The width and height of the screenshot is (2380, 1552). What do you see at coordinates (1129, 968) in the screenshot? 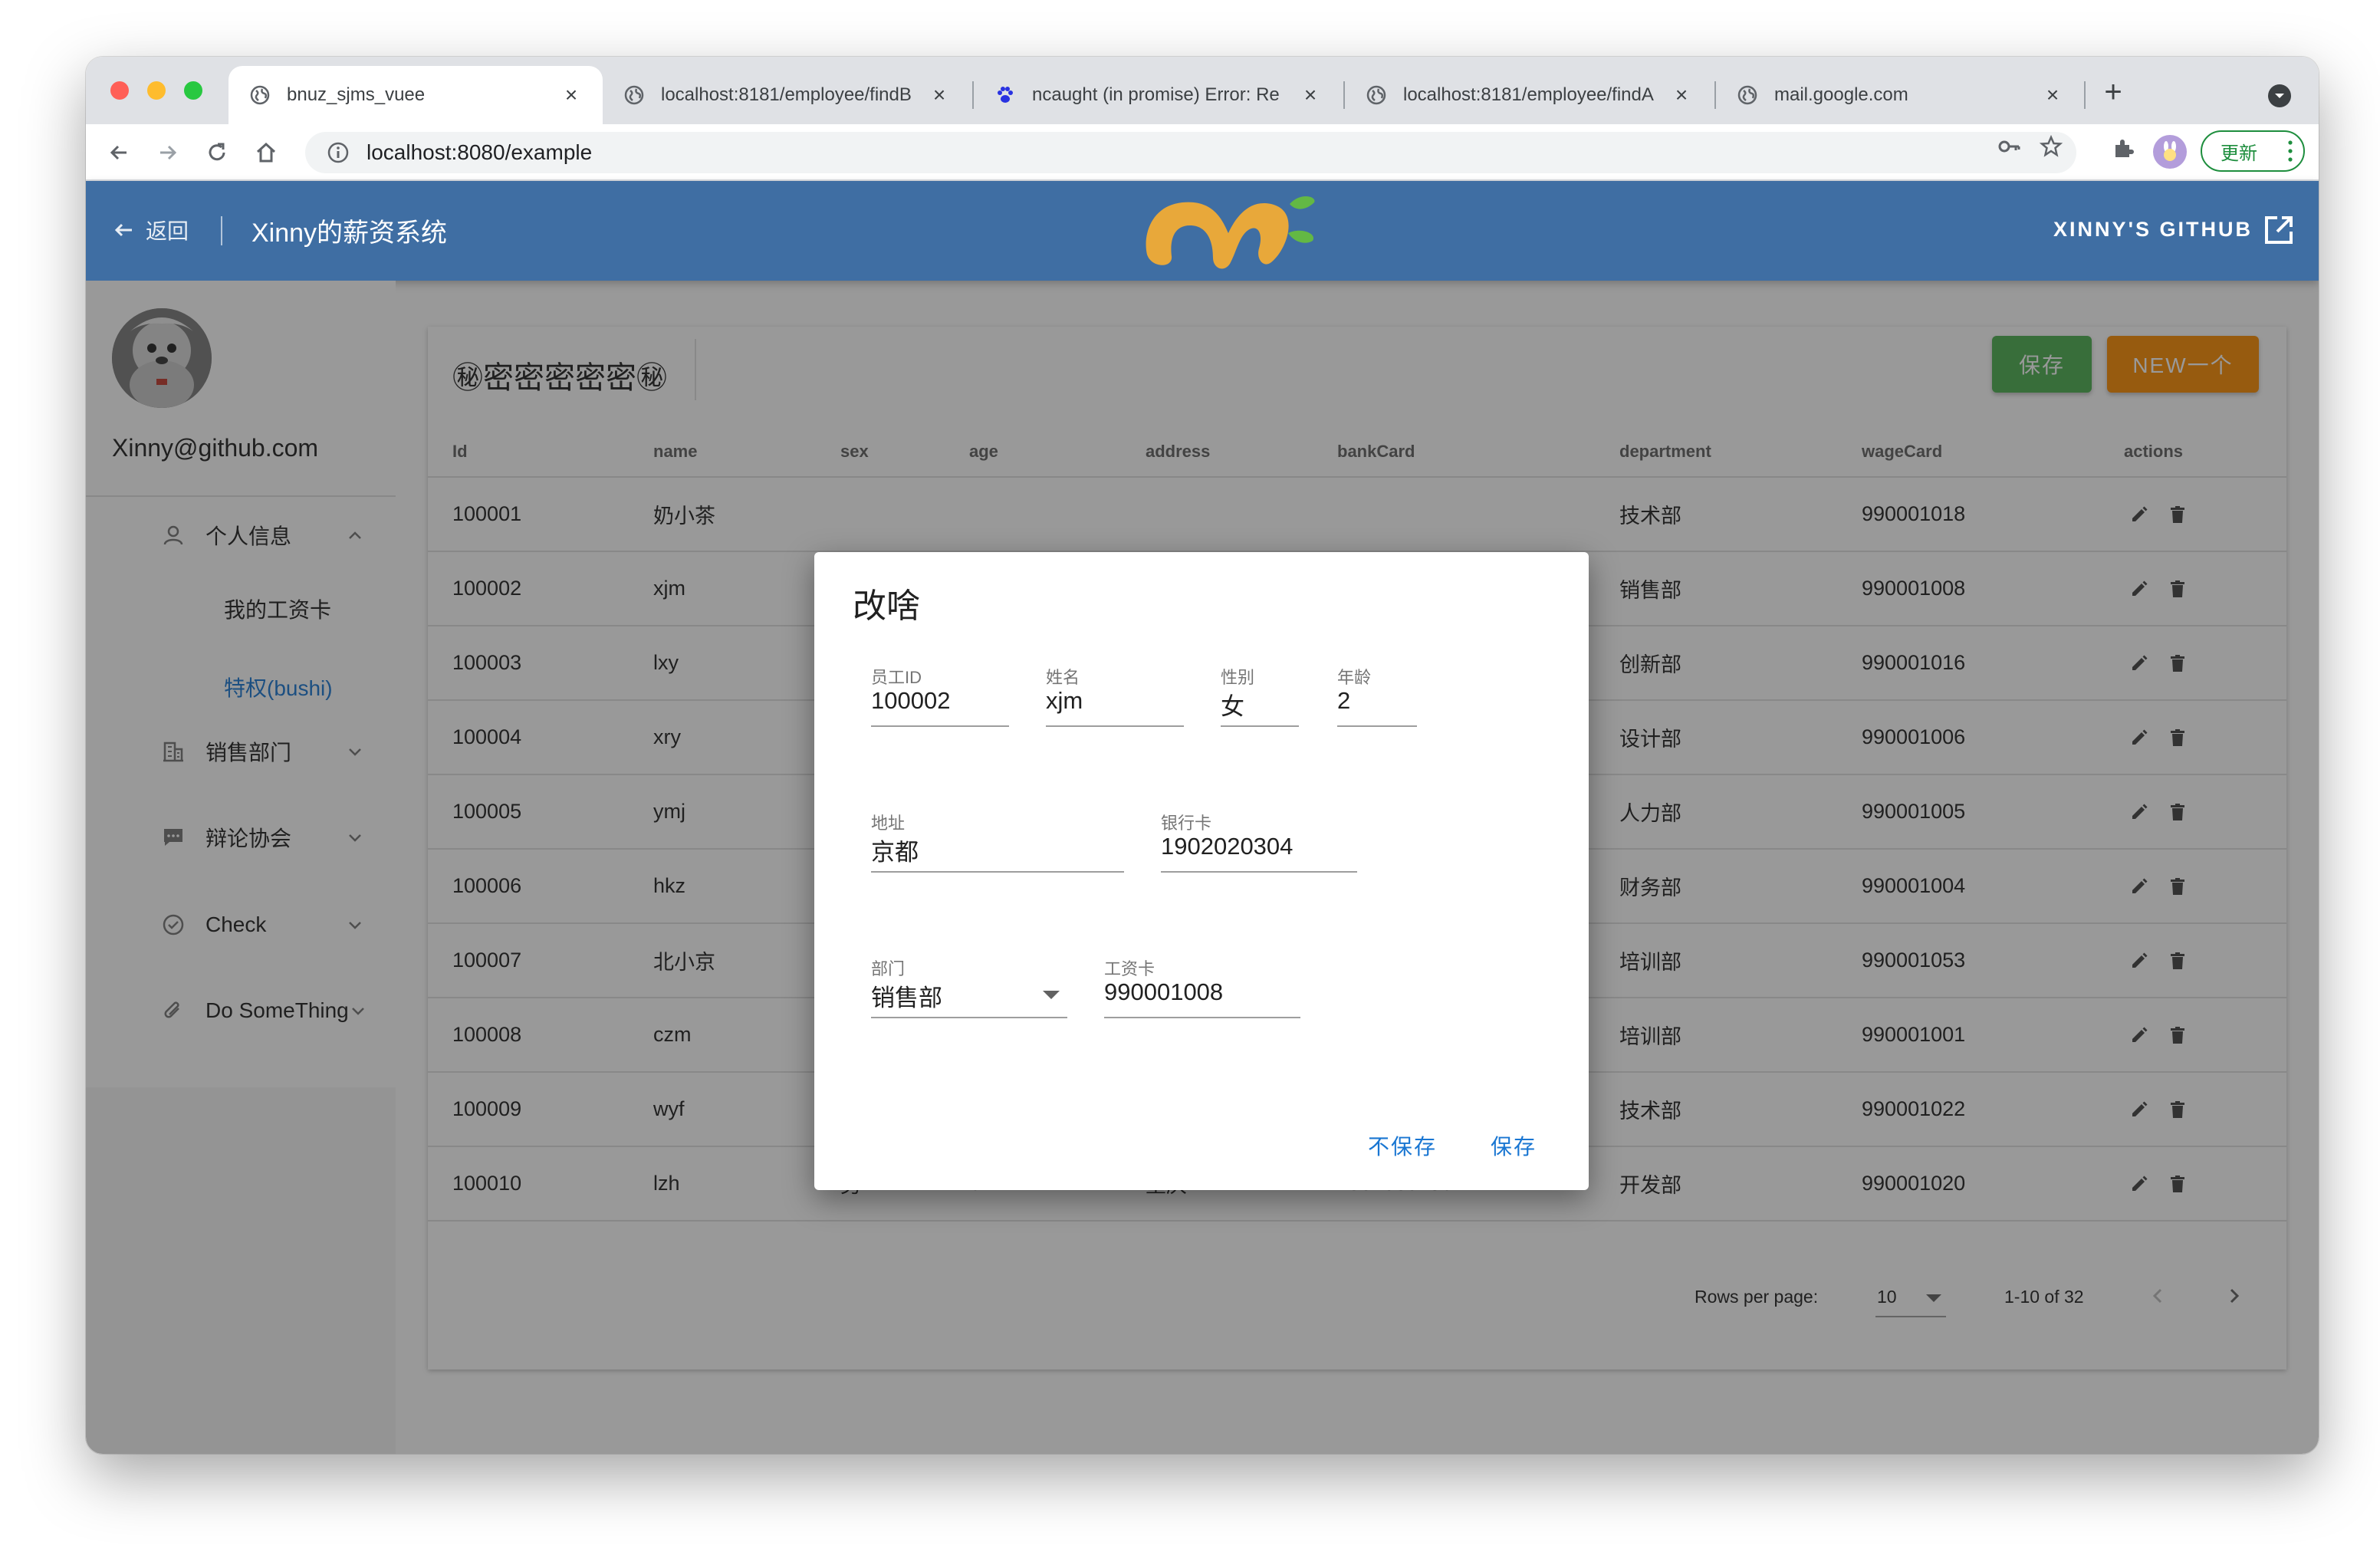
I see `field-label: 工资卡` at bounding box center [1129, 968].